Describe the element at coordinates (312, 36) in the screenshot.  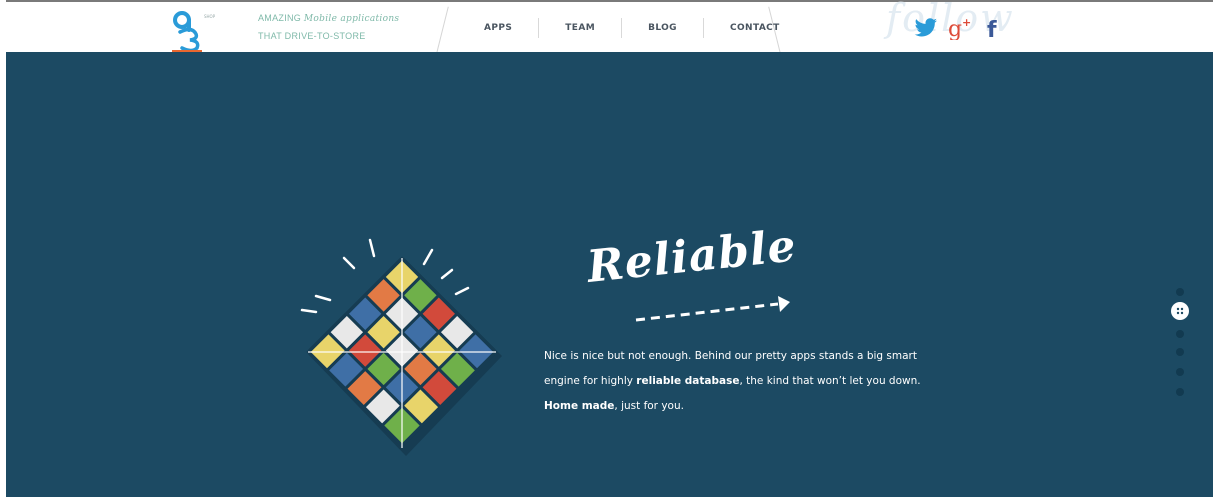
I see `tagline-line2: THAT DRIVE-TO-STORE` at that location.